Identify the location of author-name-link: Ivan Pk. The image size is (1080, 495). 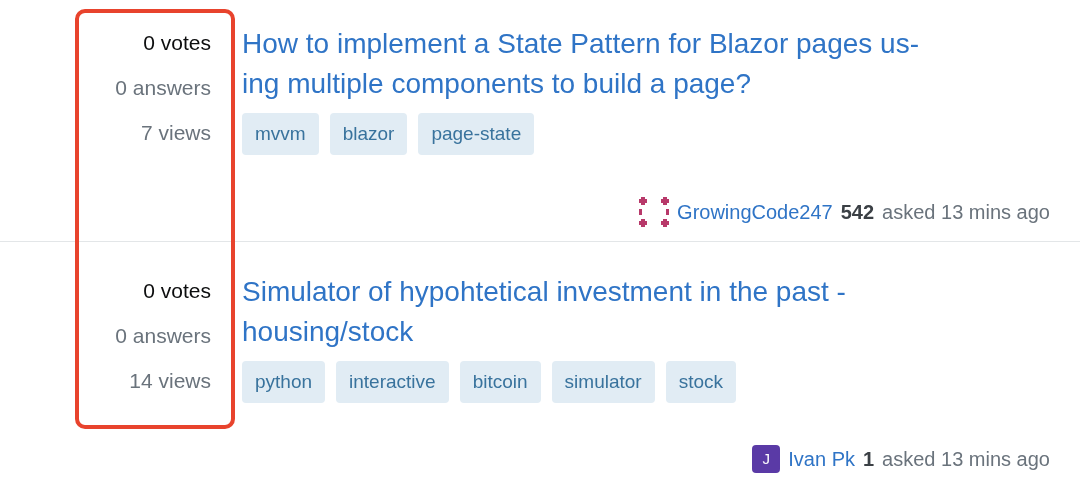
(821, 459).